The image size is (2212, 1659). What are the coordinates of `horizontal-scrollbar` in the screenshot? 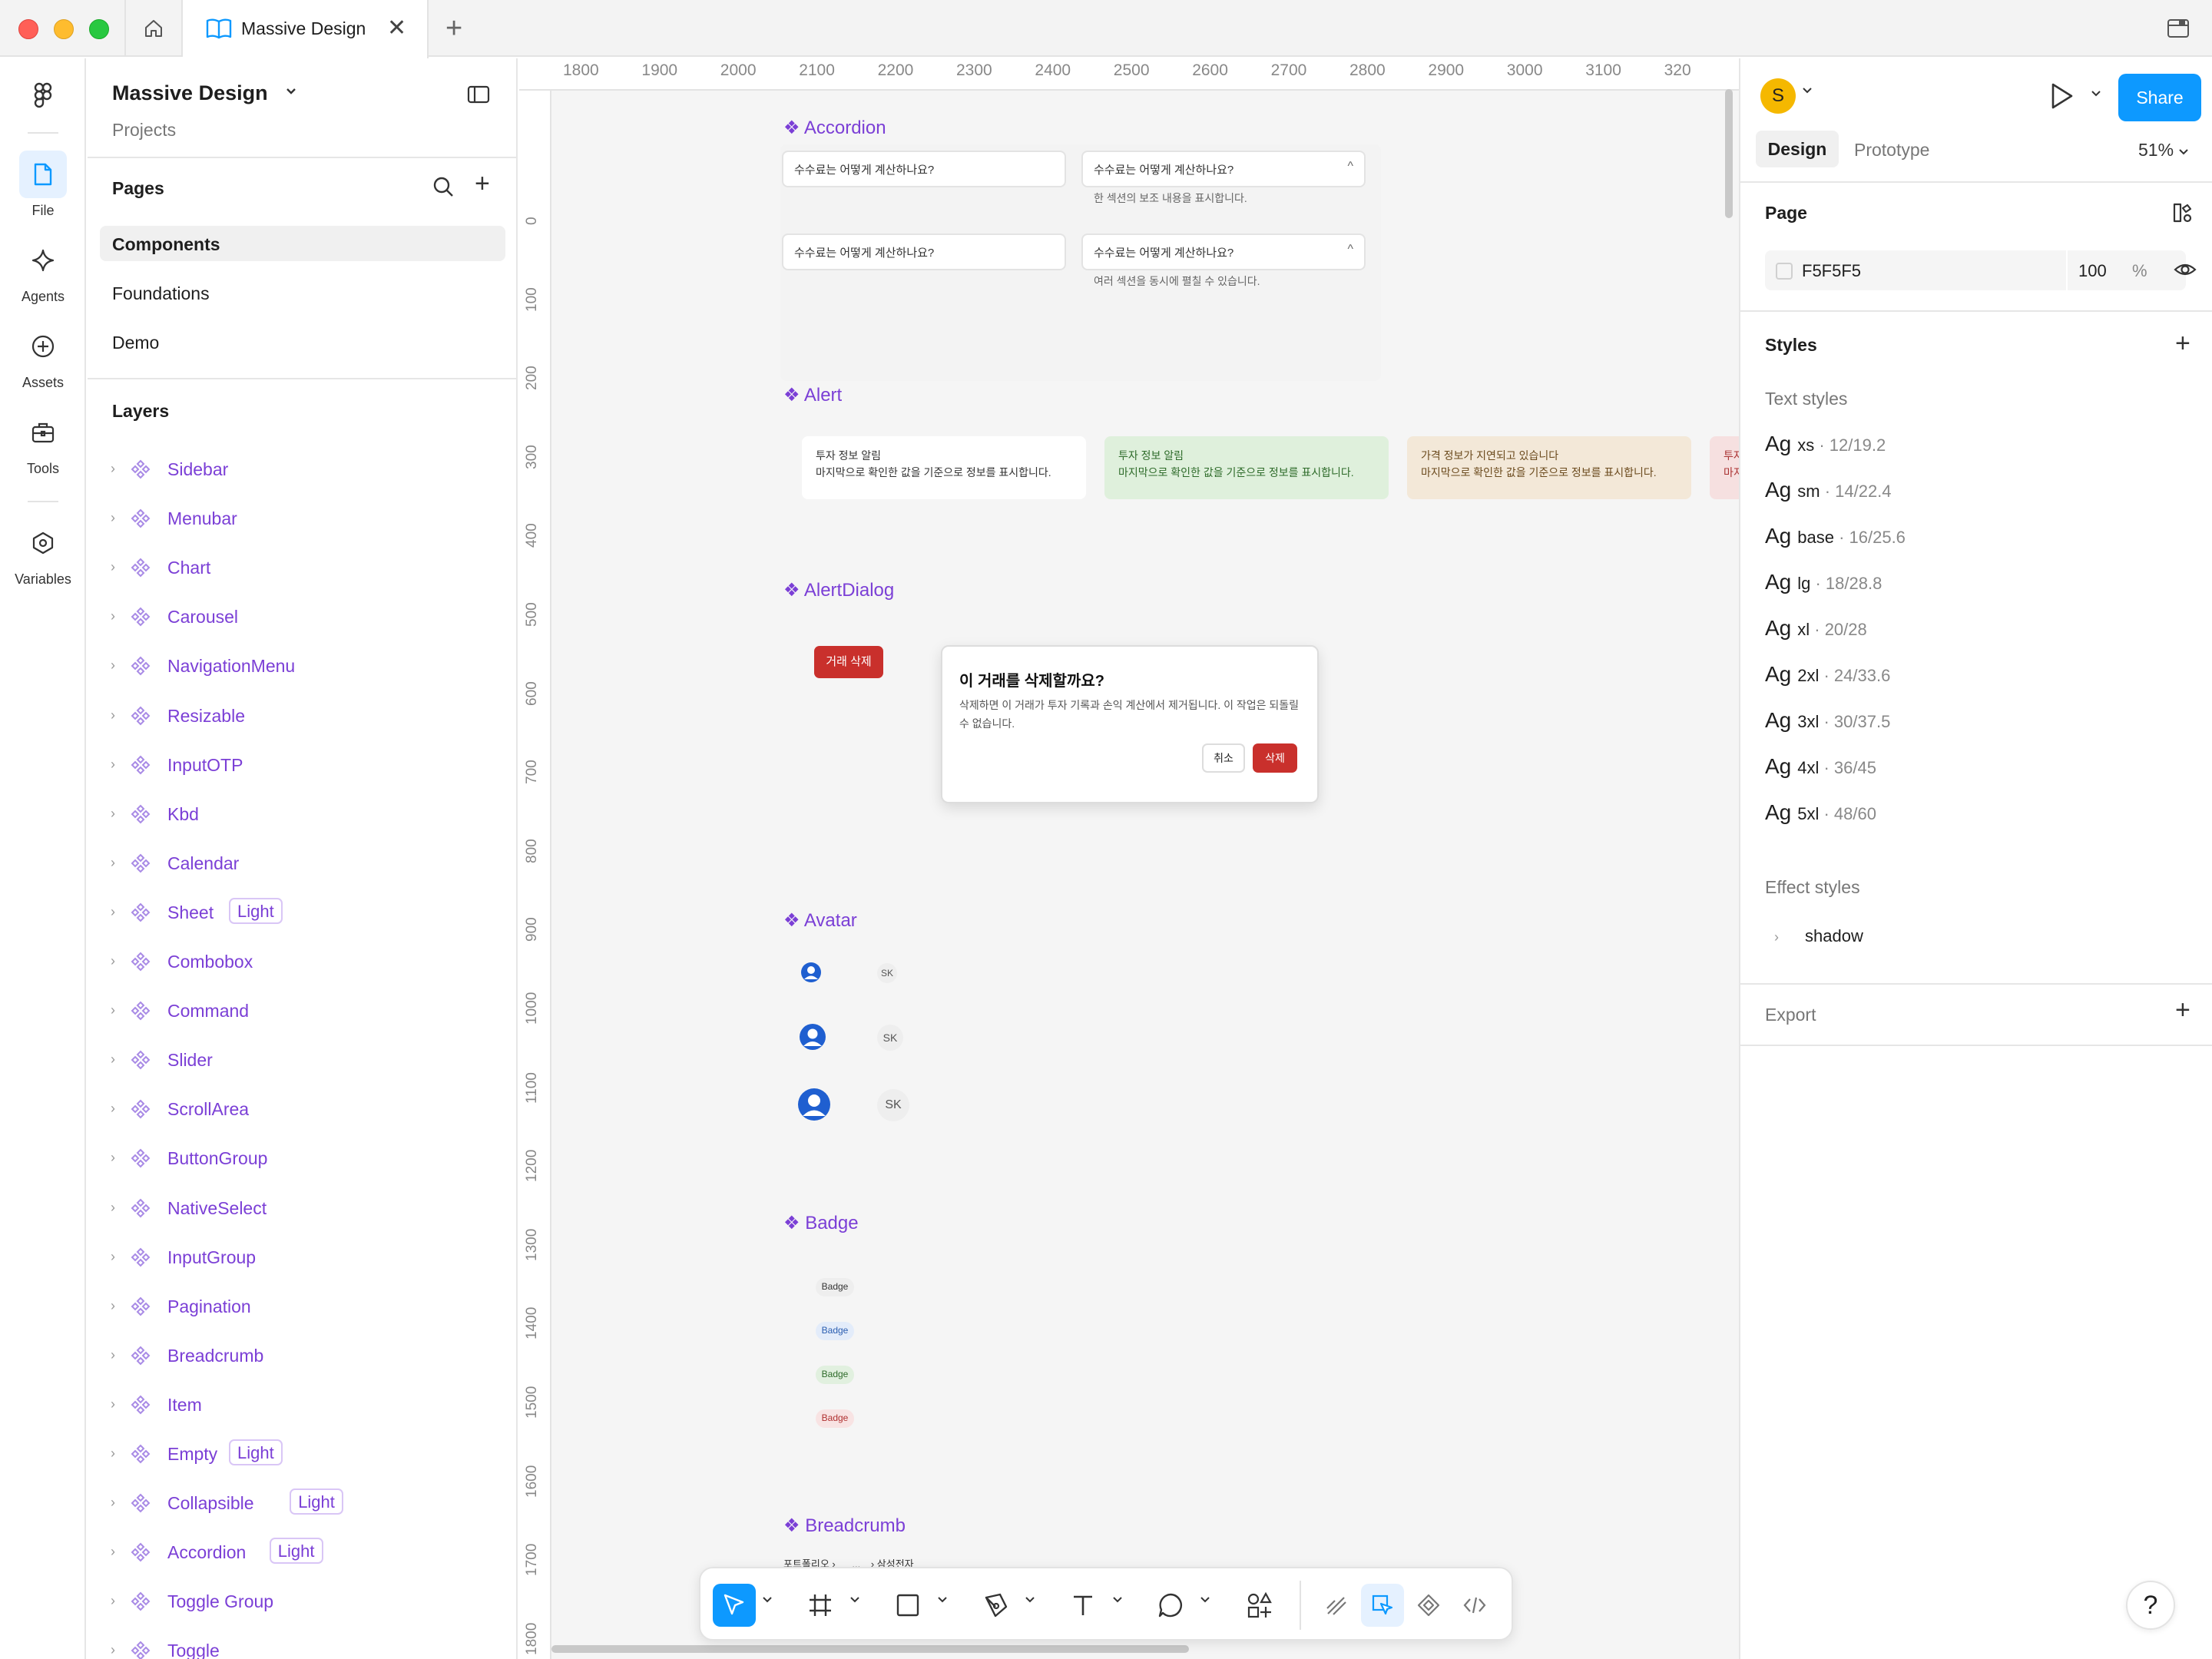 It's located at (870, 1649).